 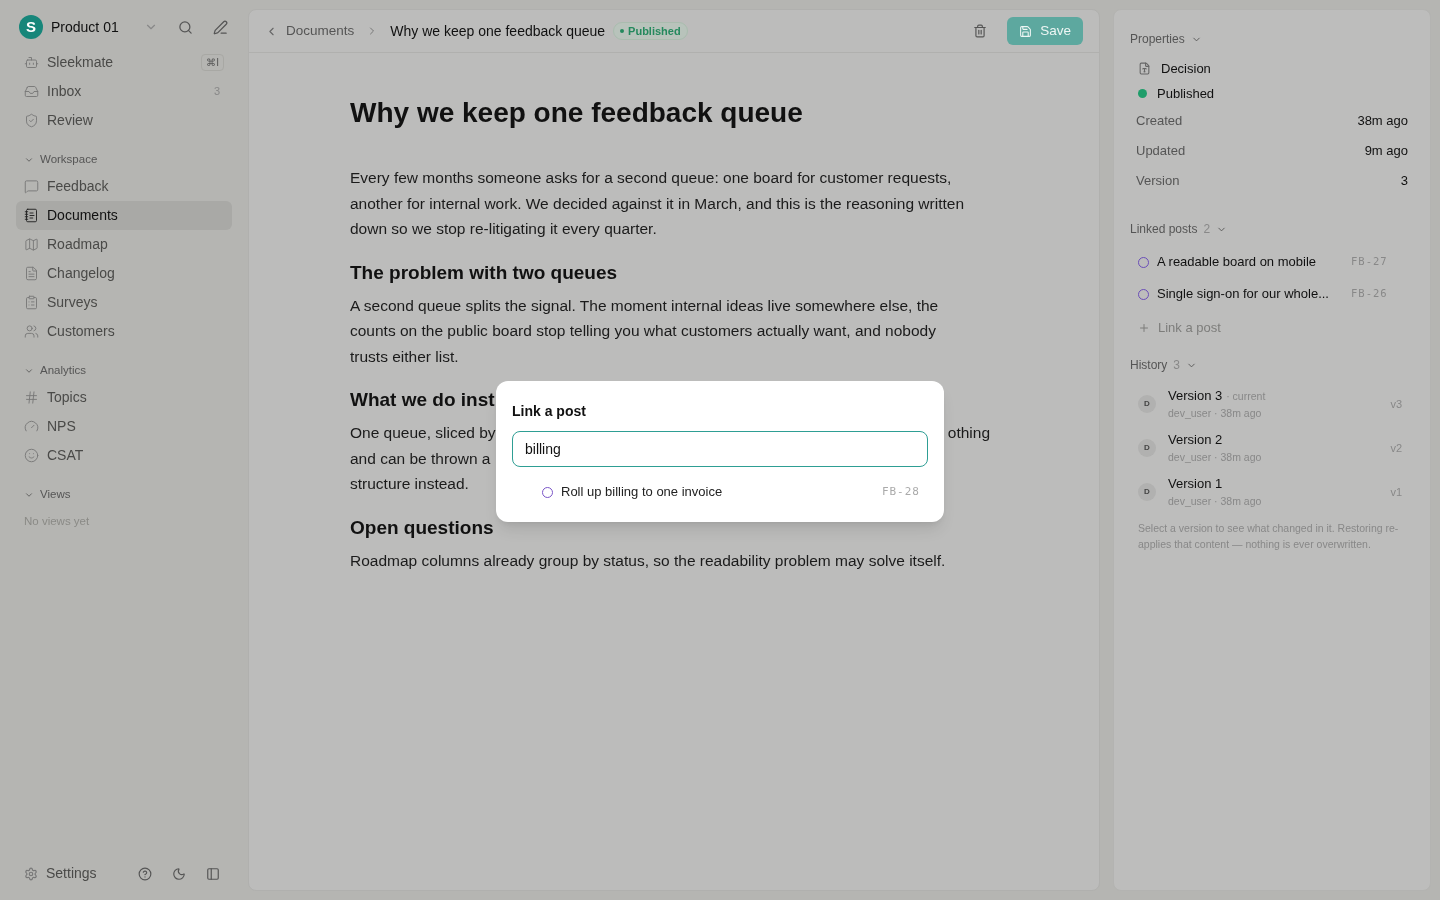 I want to click on version-name: Version 2, so click(x=1195, y=440).